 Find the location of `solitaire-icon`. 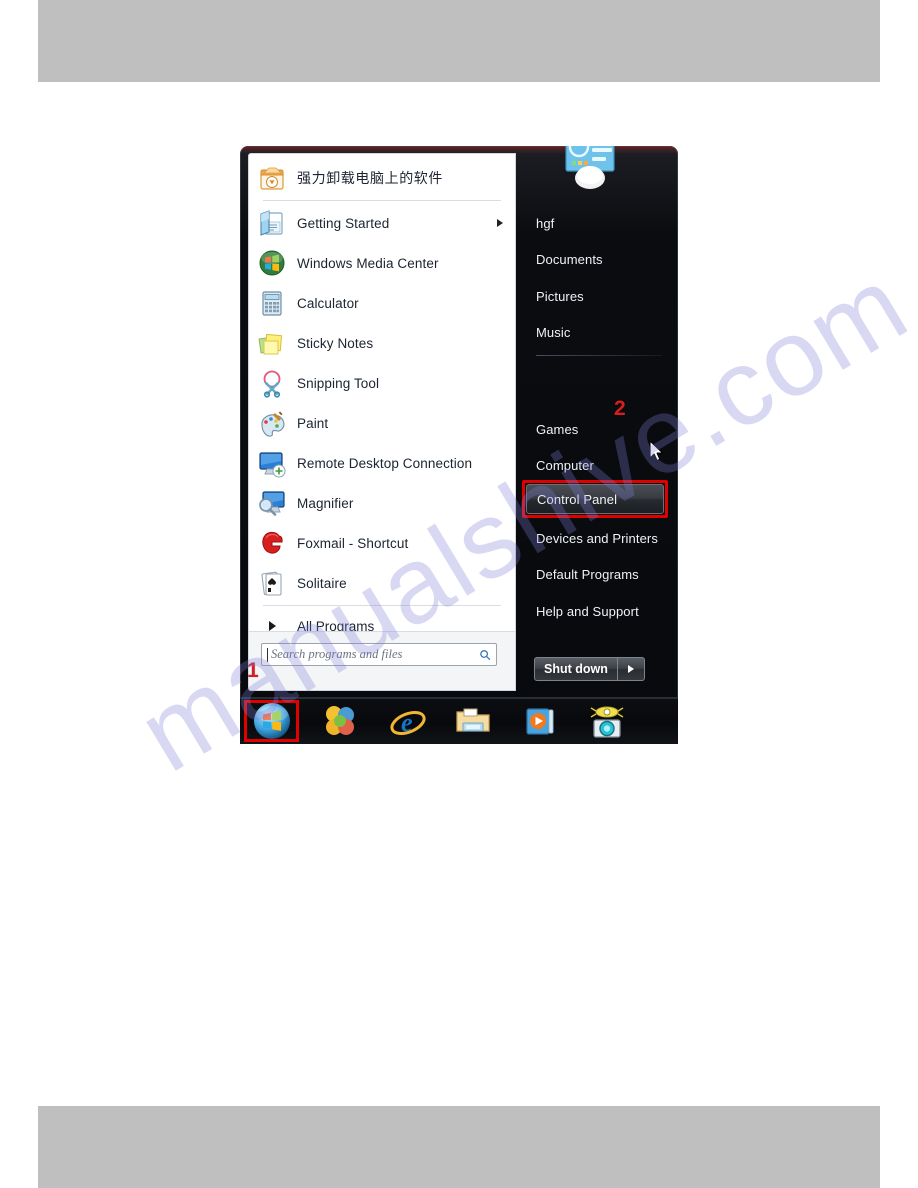

solitaire-icon is located at coordinates (272, 583).